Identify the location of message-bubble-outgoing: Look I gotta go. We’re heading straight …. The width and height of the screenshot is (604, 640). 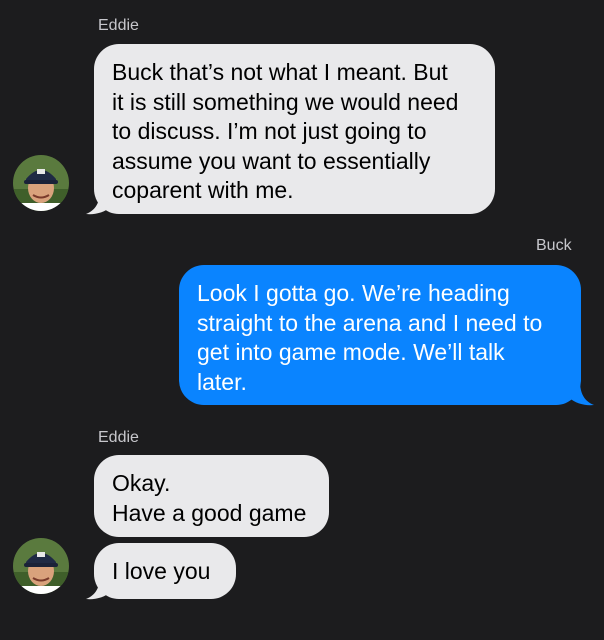
(380, 335).